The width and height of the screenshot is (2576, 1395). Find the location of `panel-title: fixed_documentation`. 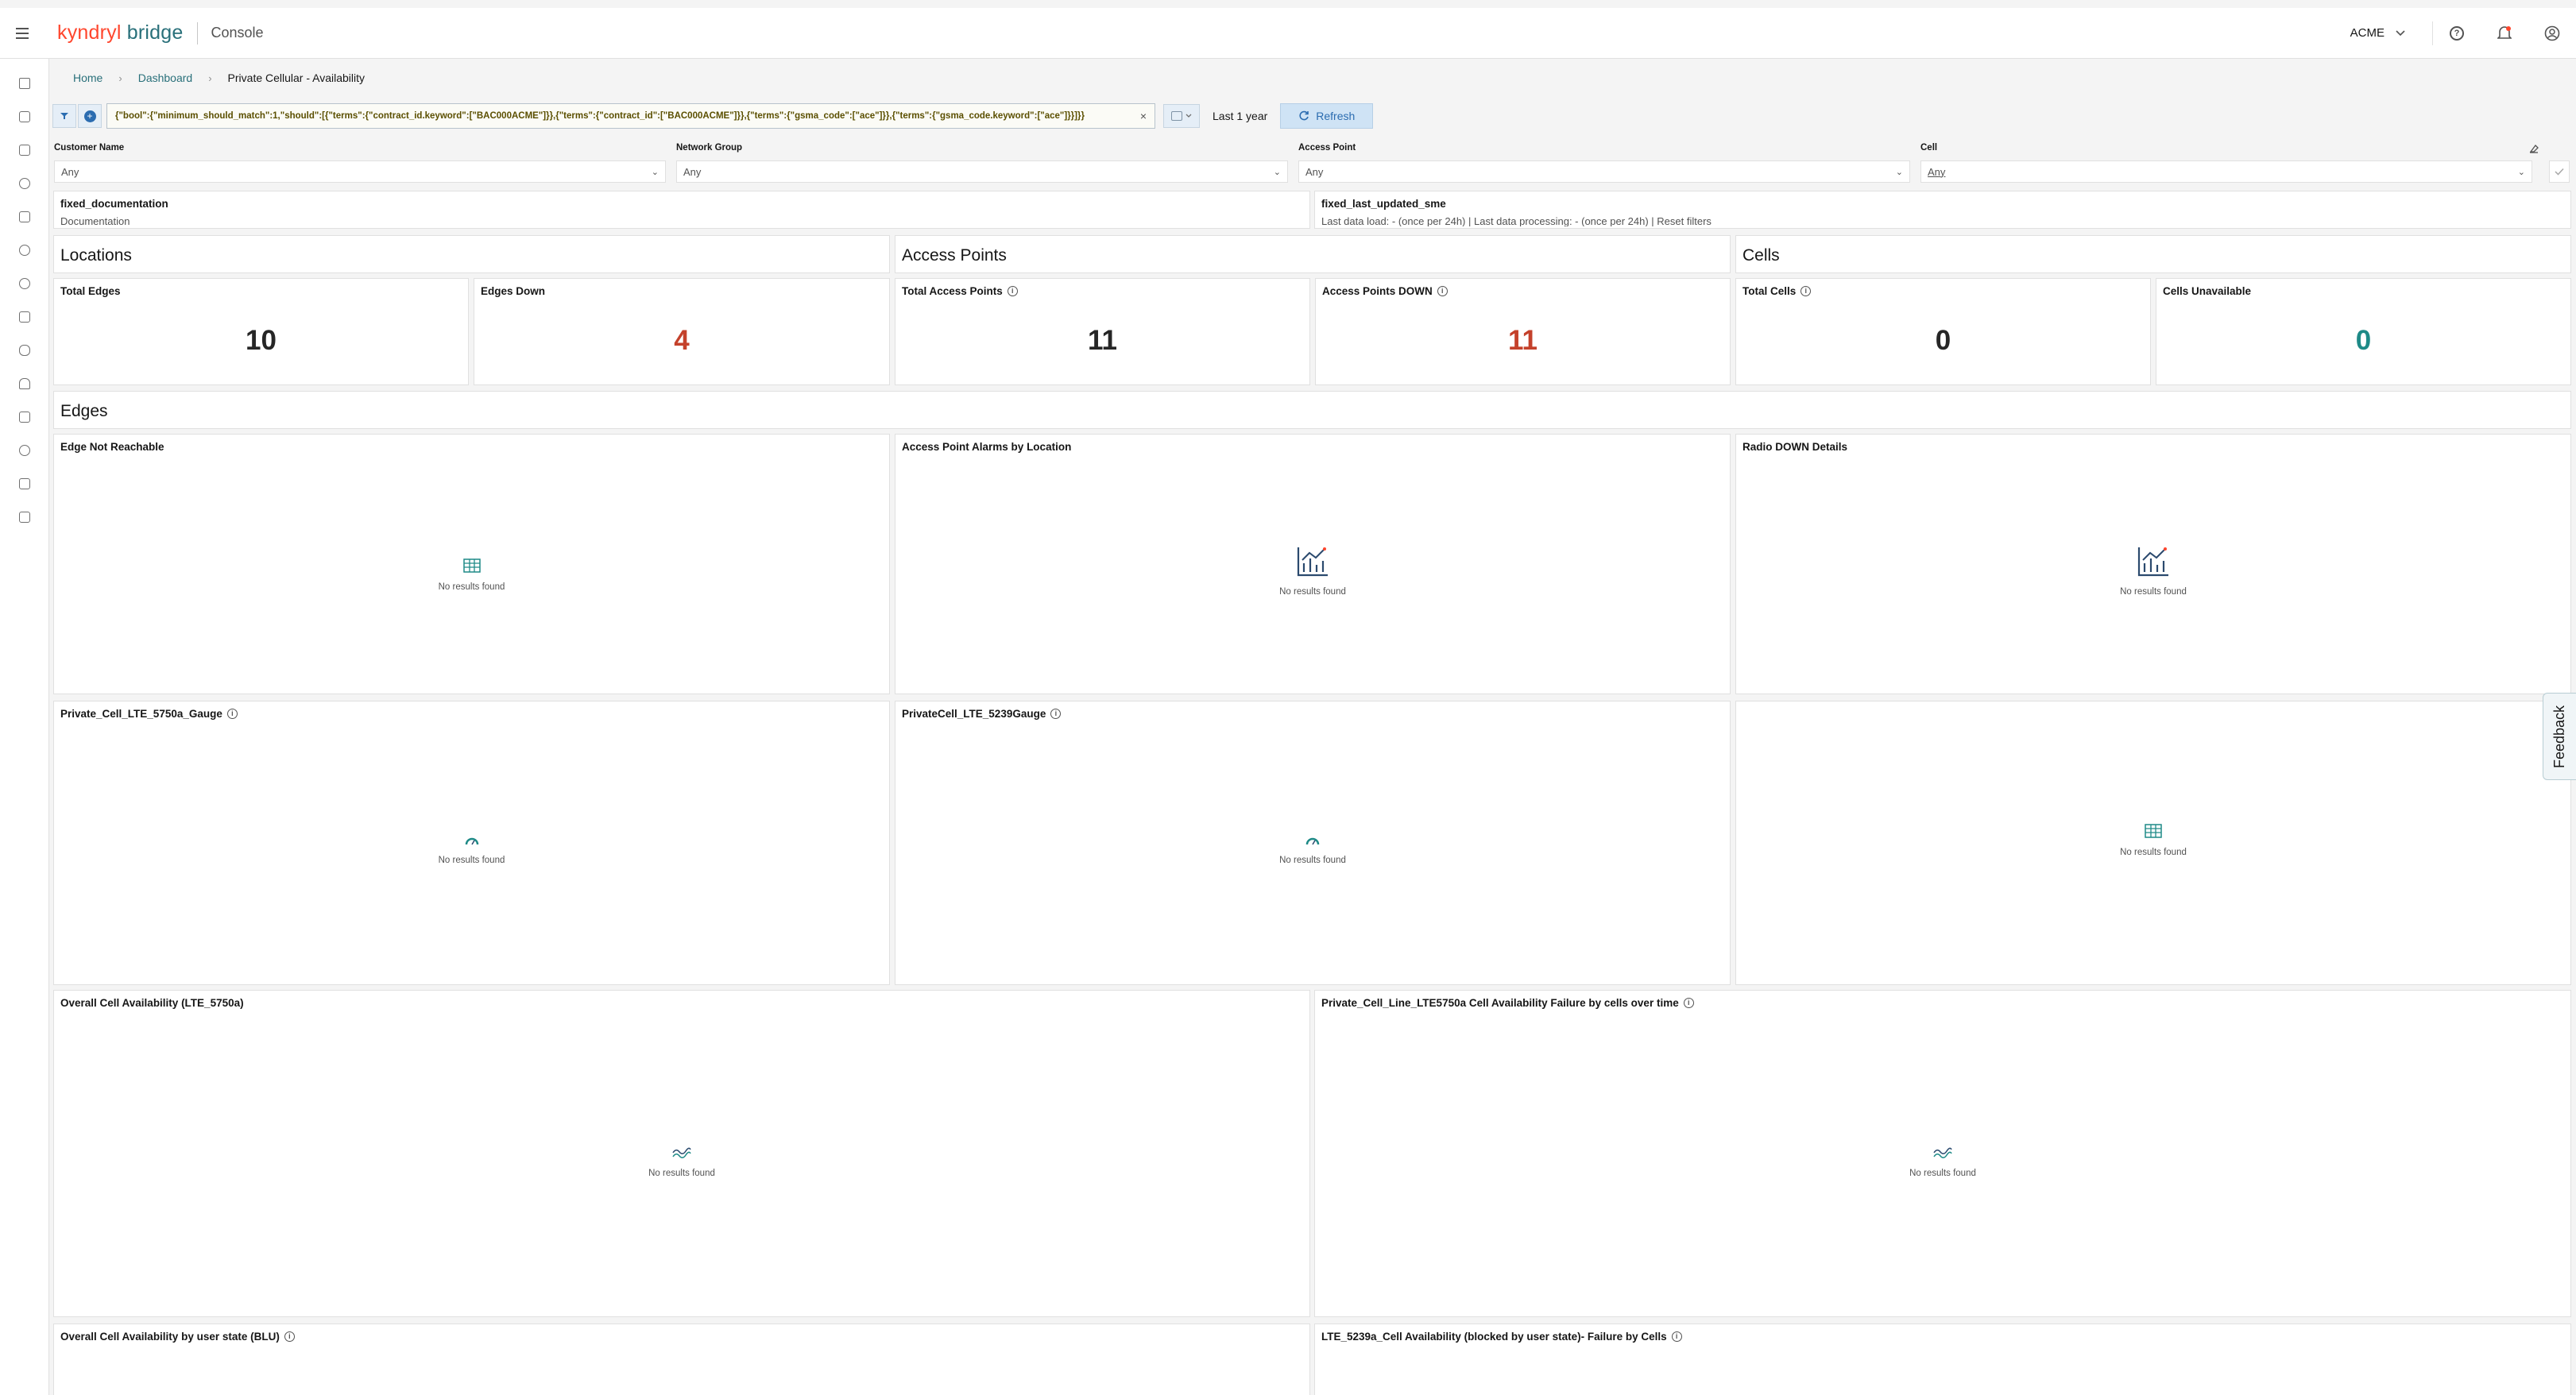

panel-title: fixed_documentation is located at coordinates (114, 204).